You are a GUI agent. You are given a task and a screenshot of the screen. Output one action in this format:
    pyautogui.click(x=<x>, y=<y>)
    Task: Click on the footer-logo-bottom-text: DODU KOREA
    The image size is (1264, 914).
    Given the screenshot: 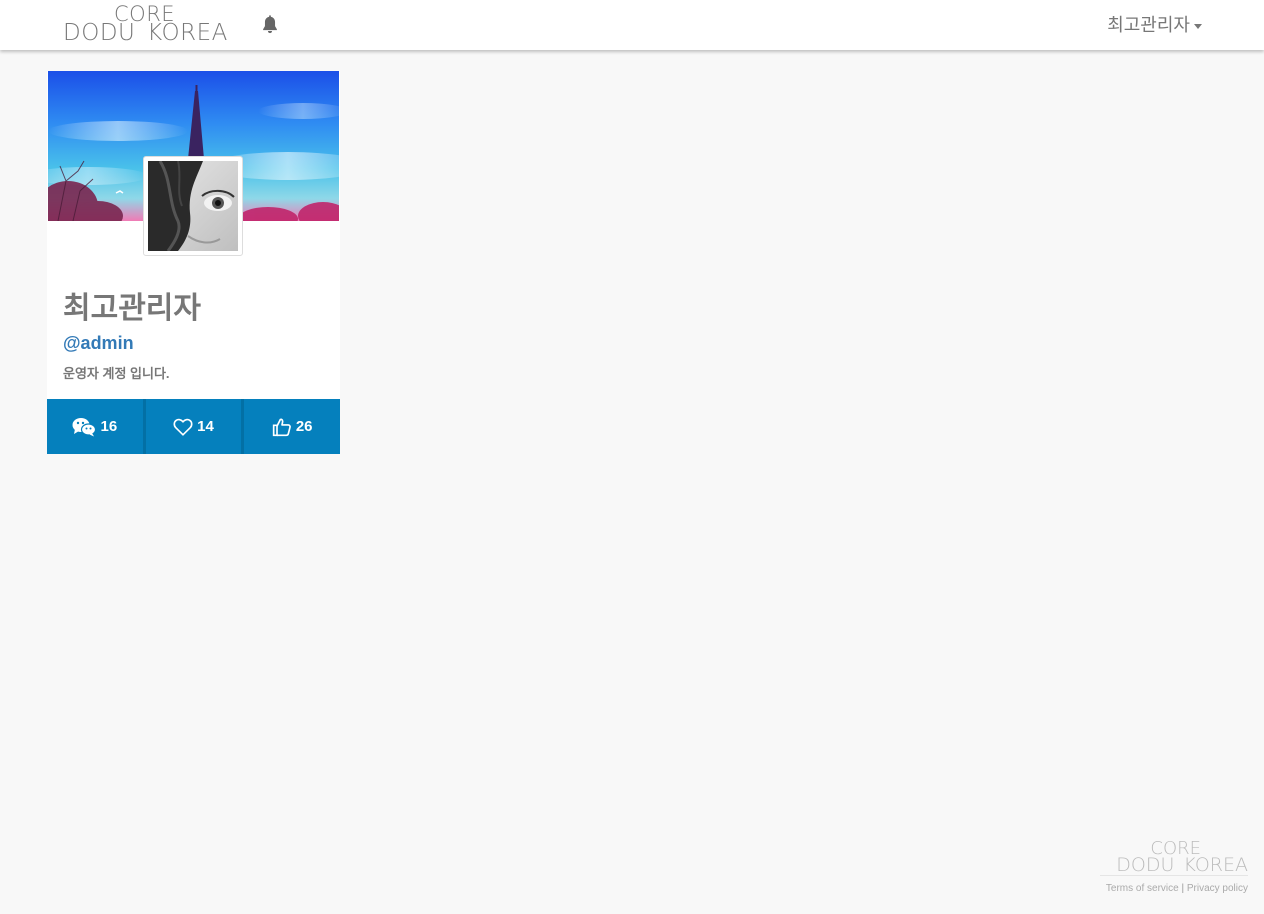 What is the action you would take?
    pyautogui.click(x=1182, y=865)
    